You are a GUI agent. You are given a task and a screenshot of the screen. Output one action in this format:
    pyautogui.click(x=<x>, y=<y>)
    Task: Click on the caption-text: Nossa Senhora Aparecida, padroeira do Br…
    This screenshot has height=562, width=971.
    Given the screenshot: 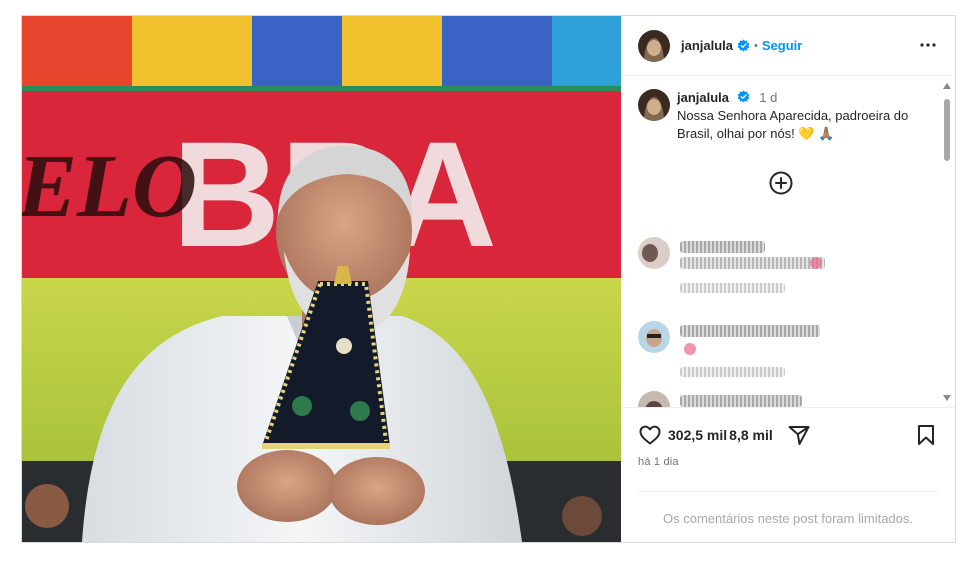 What is the action you would take?
    pyautogui.click(x=793, y=124)
    